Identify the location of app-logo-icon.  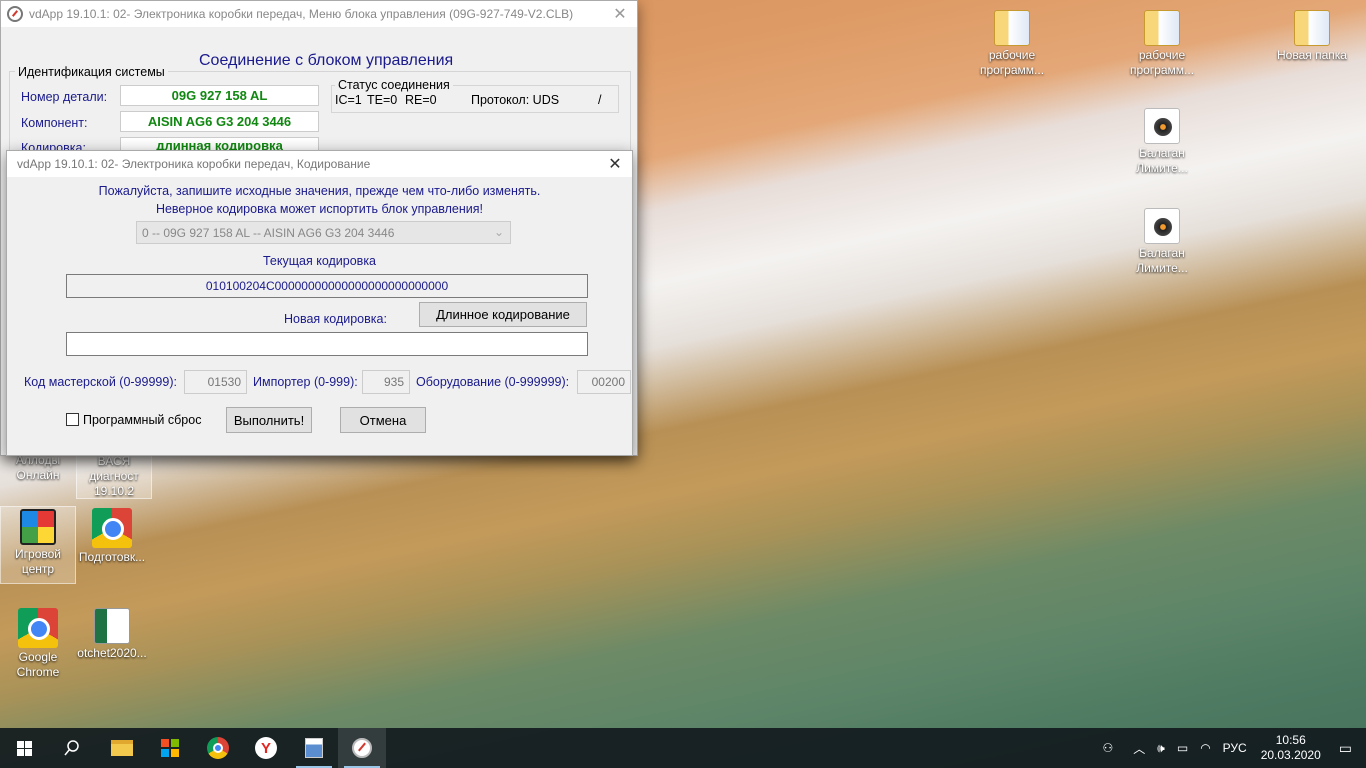
(15, 14).